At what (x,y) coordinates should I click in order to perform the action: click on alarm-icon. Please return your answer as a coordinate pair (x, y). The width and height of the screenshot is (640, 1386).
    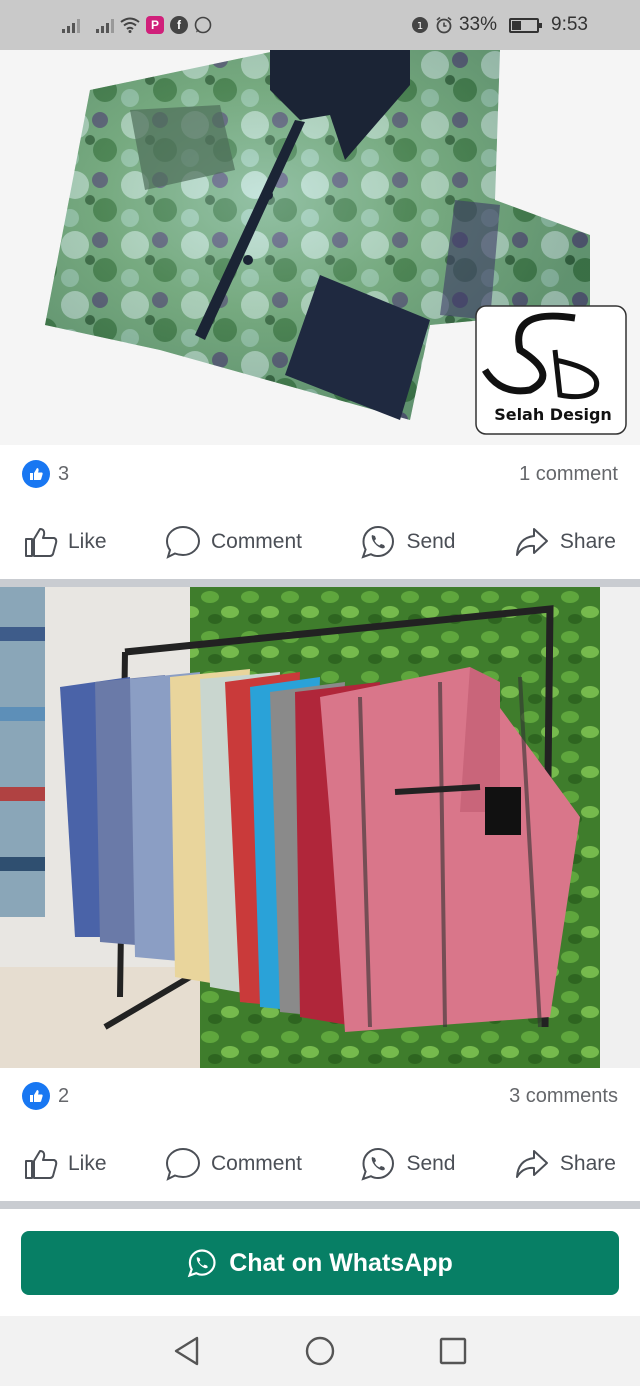
    Looking at the image, I should click on (444, 25).